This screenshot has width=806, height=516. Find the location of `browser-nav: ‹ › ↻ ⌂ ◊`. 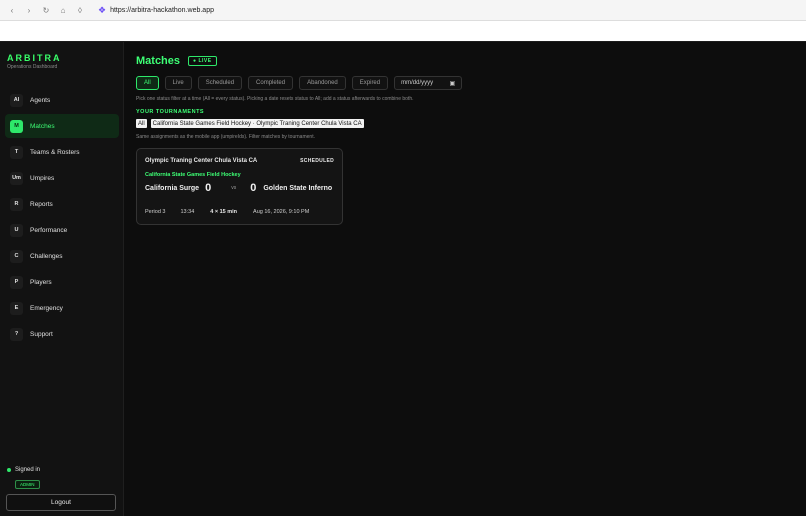

browser-nav: ‹ › ↻ ⌂ ◊ is located at coordinates (46, 10).